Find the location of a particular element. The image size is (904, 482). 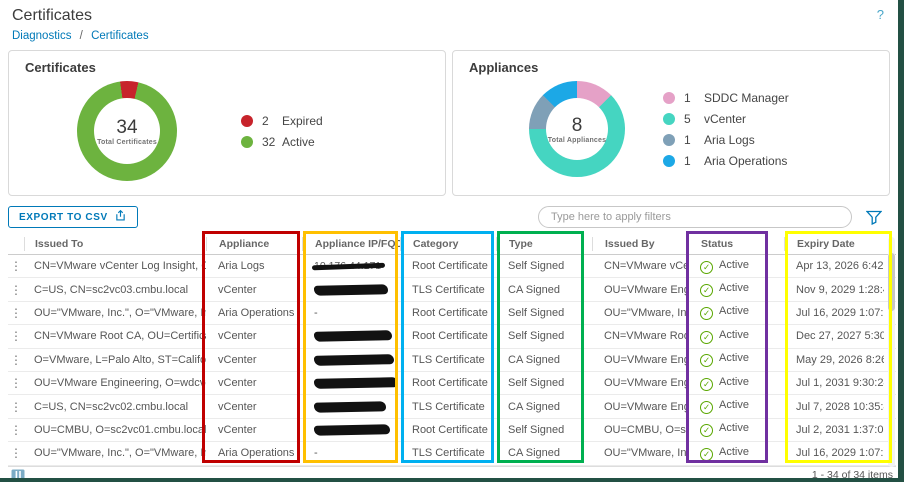

help-icon: ? is located at coordinates (880, 14).